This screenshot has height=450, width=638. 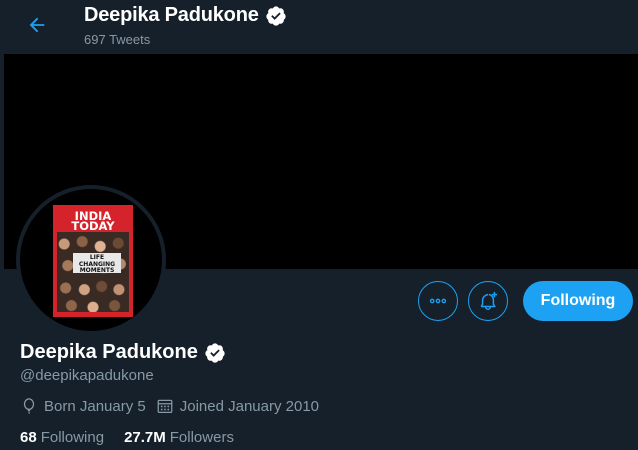 I want to click on back-arrow-icon, so click(x=37, y=25).